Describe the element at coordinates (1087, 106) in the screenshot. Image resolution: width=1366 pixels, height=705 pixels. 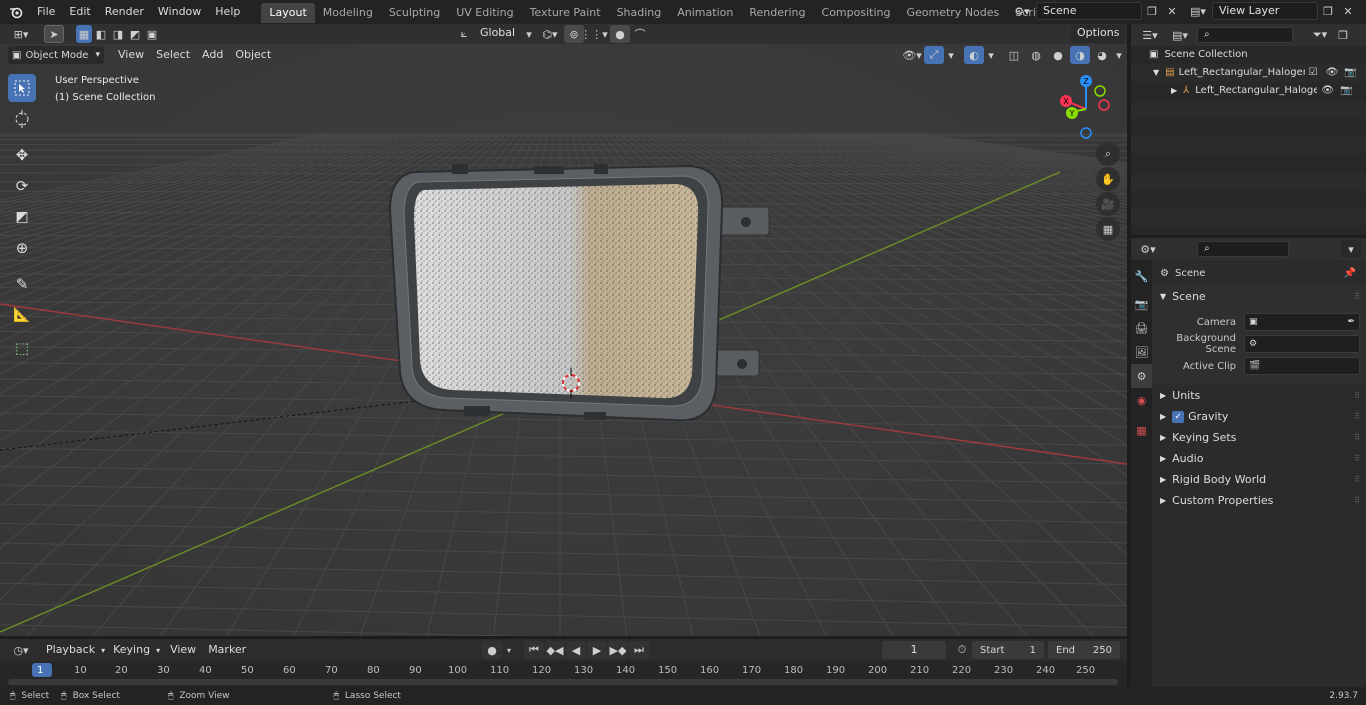
I see `navigation-gizmo: Z X Y` at that location.